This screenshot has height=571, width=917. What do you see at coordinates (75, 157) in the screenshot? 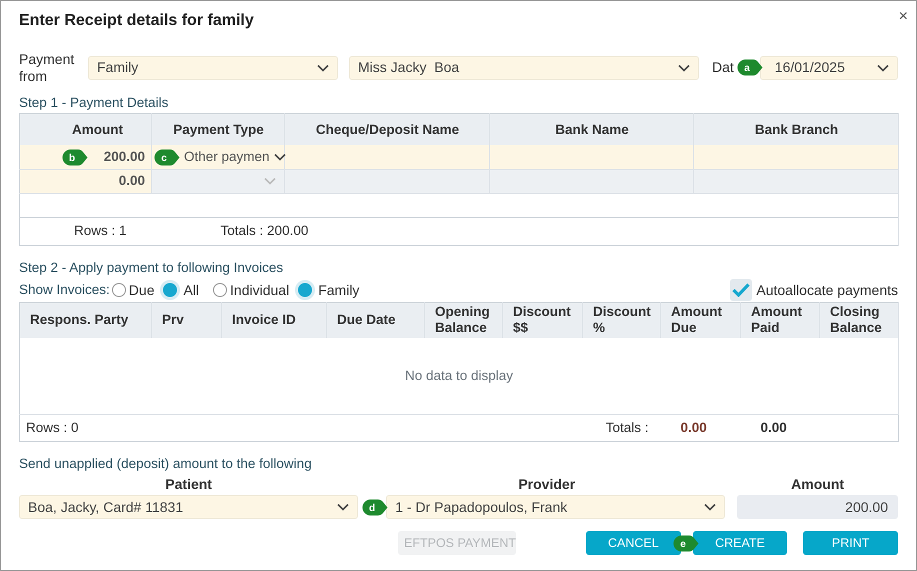
I see `callout-marker: b` at bounding box center [75, 157].